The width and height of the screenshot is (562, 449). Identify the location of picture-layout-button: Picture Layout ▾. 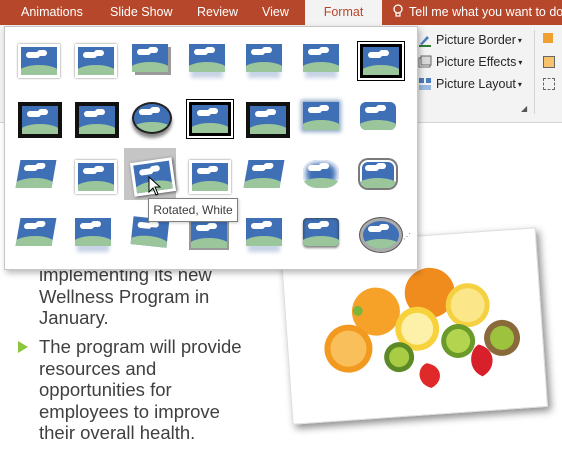
(470, 84).